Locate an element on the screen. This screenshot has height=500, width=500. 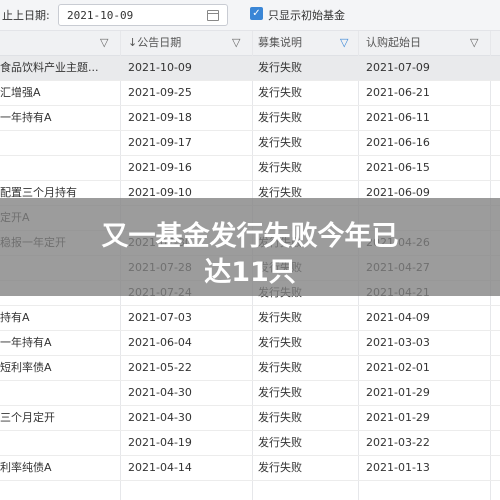
table-row: 三个月定开 2021-04-30 发行失败 2021-01-29 is located at coordinates (250, 418).